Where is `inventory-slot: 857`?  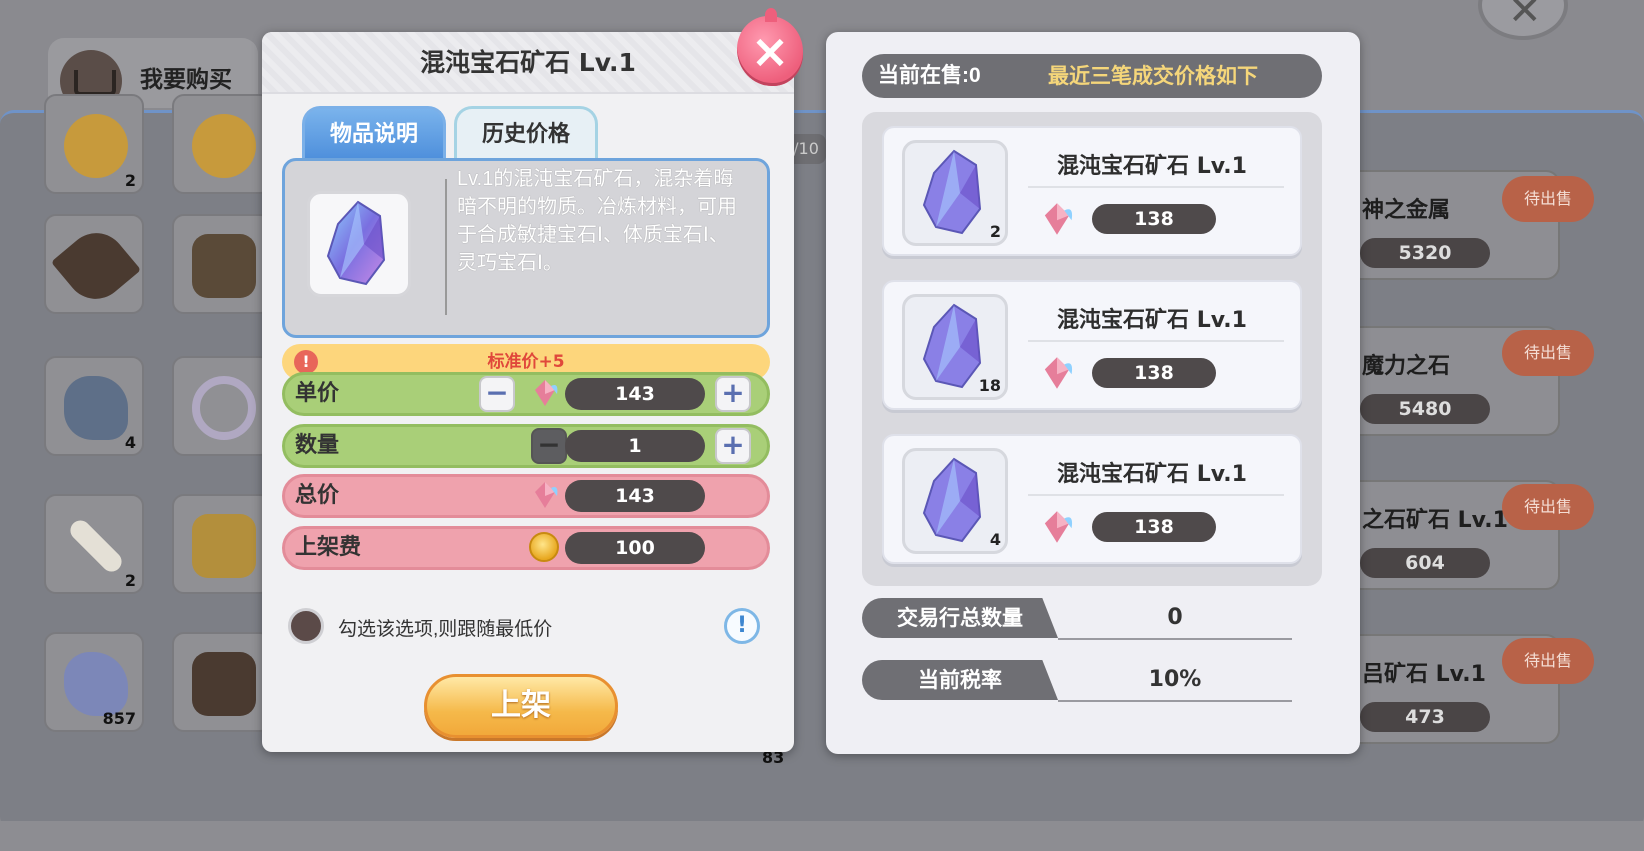 inventory-slot: 857 is located at coordinates (94, 682).